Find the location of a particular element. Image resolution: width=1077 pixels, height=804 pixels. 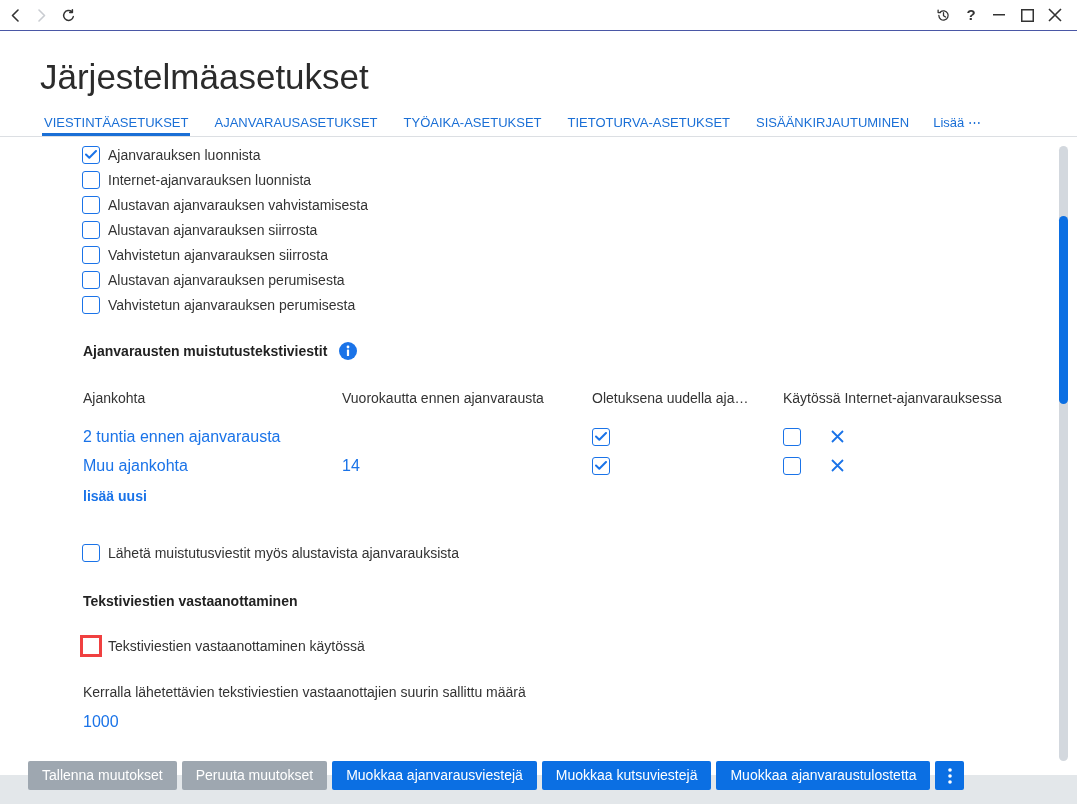

more-vertical-icon is located at coordinates (949, 775).